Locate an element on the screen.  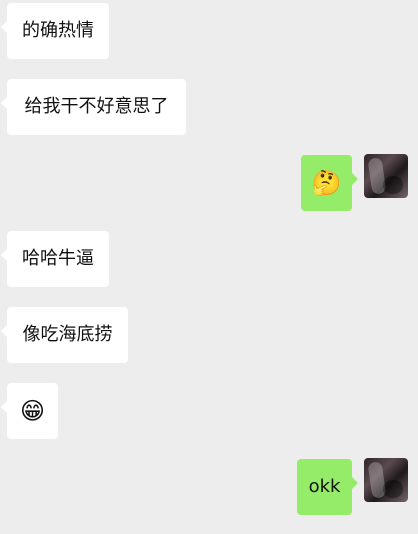
message-bubble: 像吃海底捞 is located at coordinates (64, 335).